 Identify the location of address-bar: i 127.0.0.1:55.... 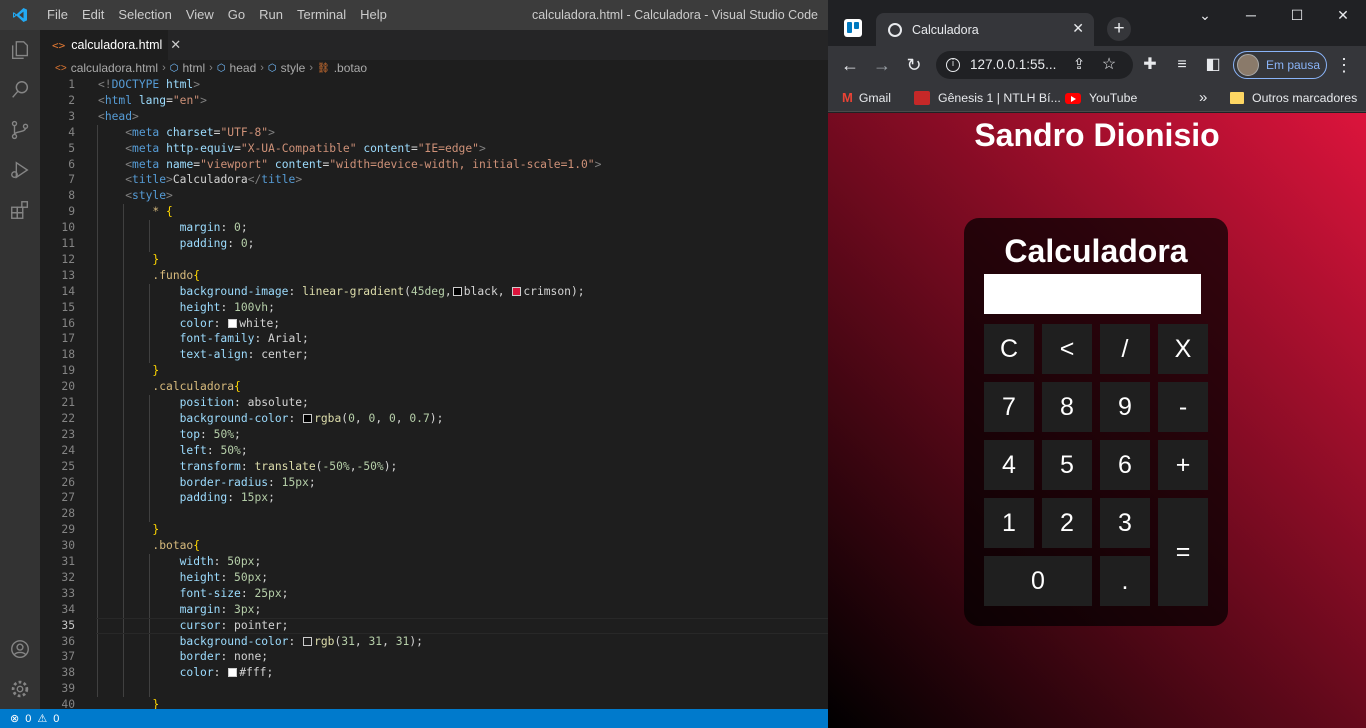
(998, 65).